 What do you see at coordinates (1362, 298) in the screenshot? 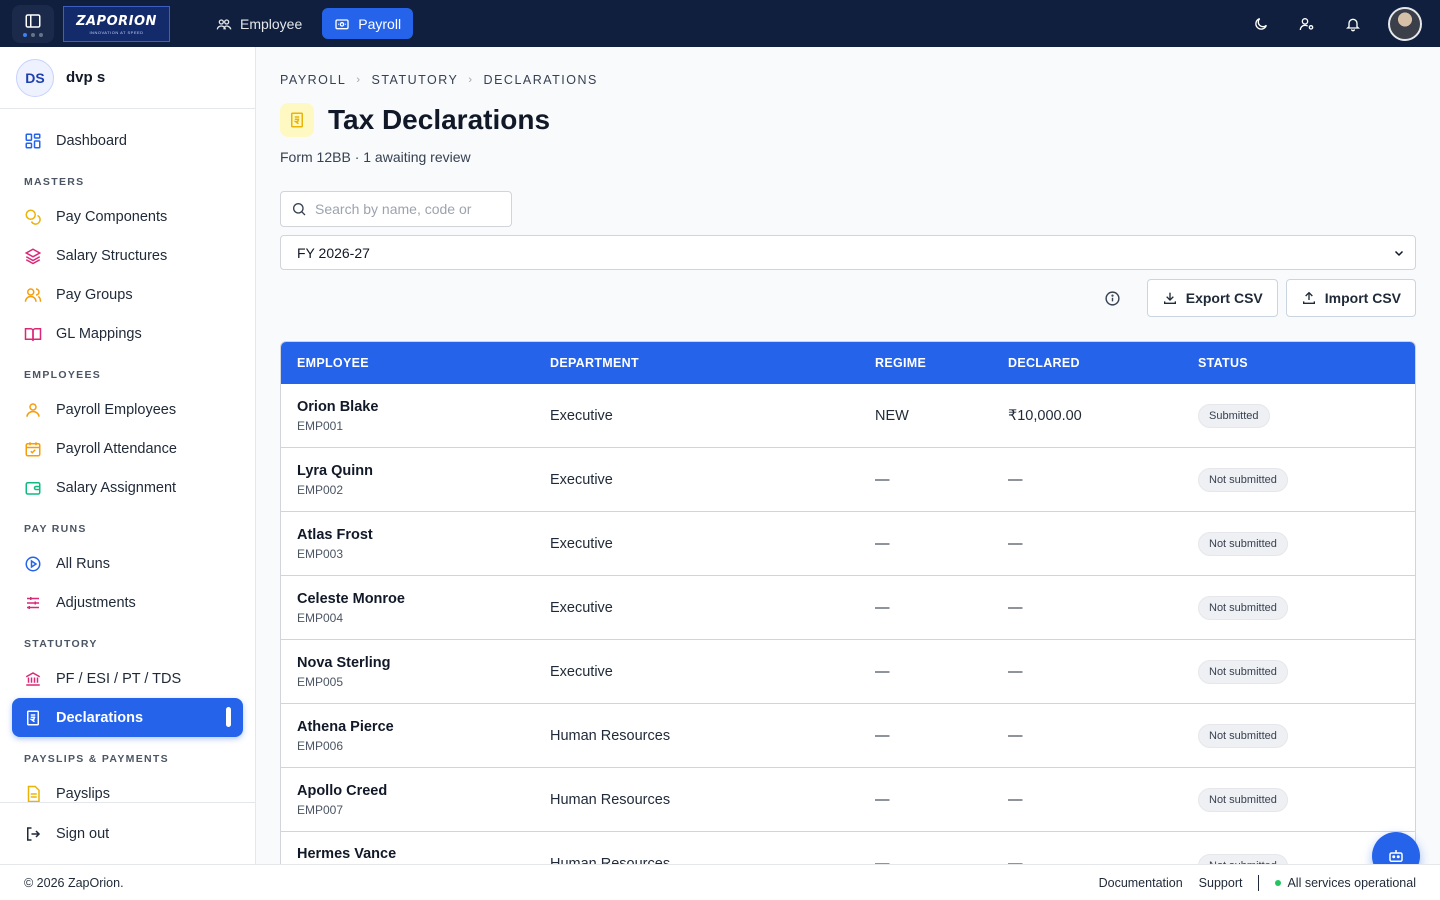
I see `import-csv-label: Import CSV` at bounding box center [1362, 298].